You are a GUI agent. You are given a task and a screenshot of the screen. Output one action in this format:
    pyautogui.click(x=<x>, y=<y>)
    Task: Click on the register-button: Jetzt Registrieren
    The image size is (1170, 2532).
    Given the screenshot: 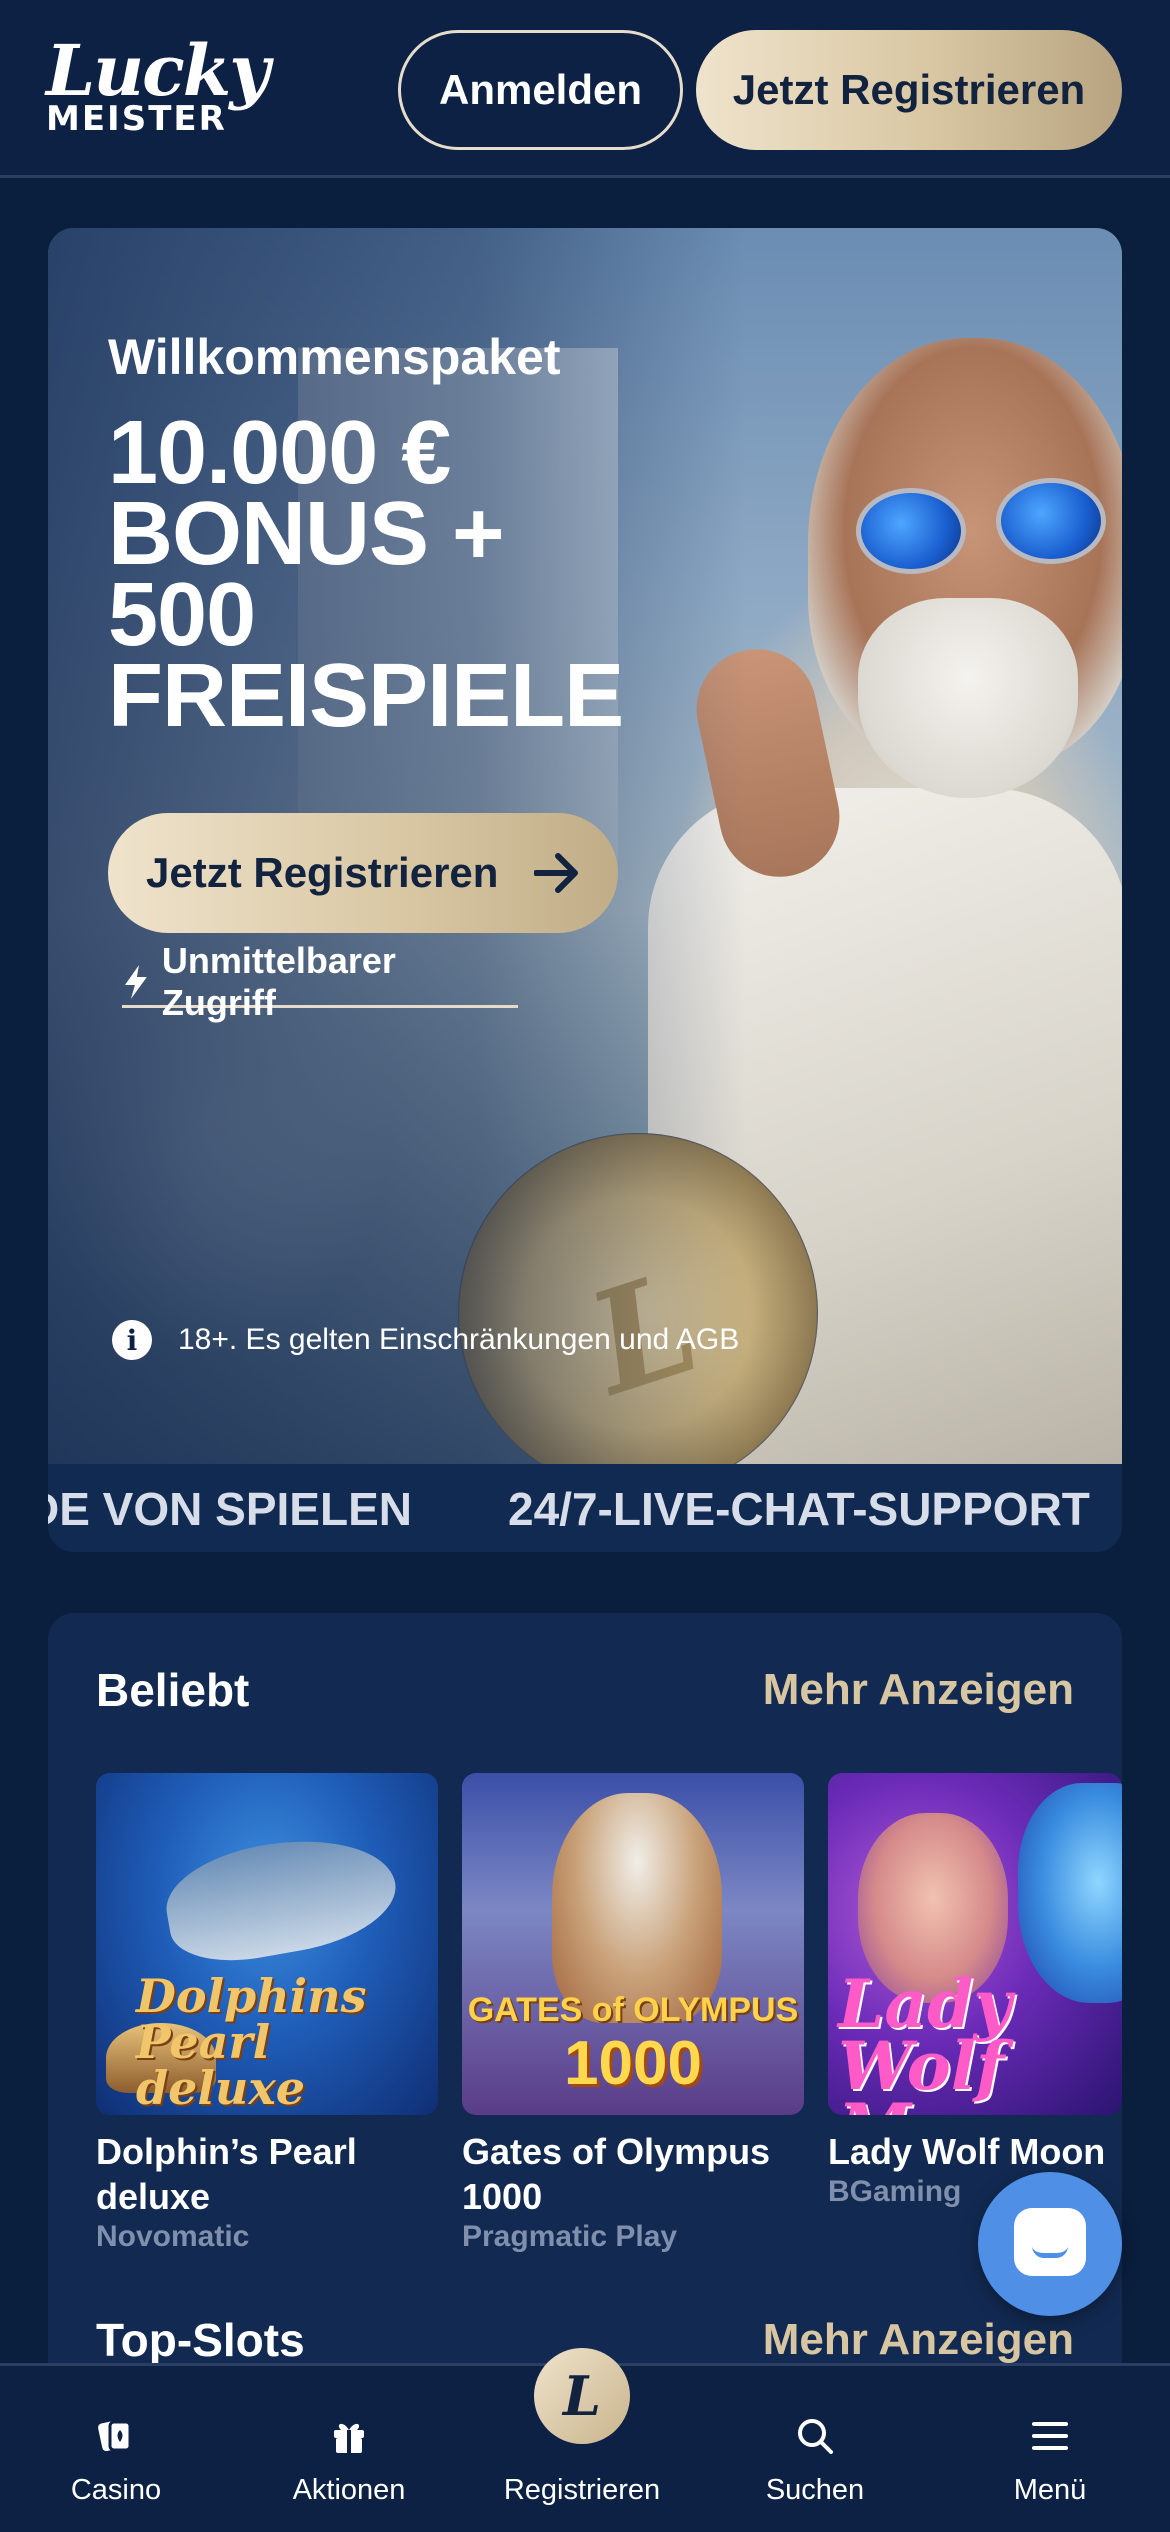 What is the action you would take?
    pyautogui.click(x=909, y=90)
    